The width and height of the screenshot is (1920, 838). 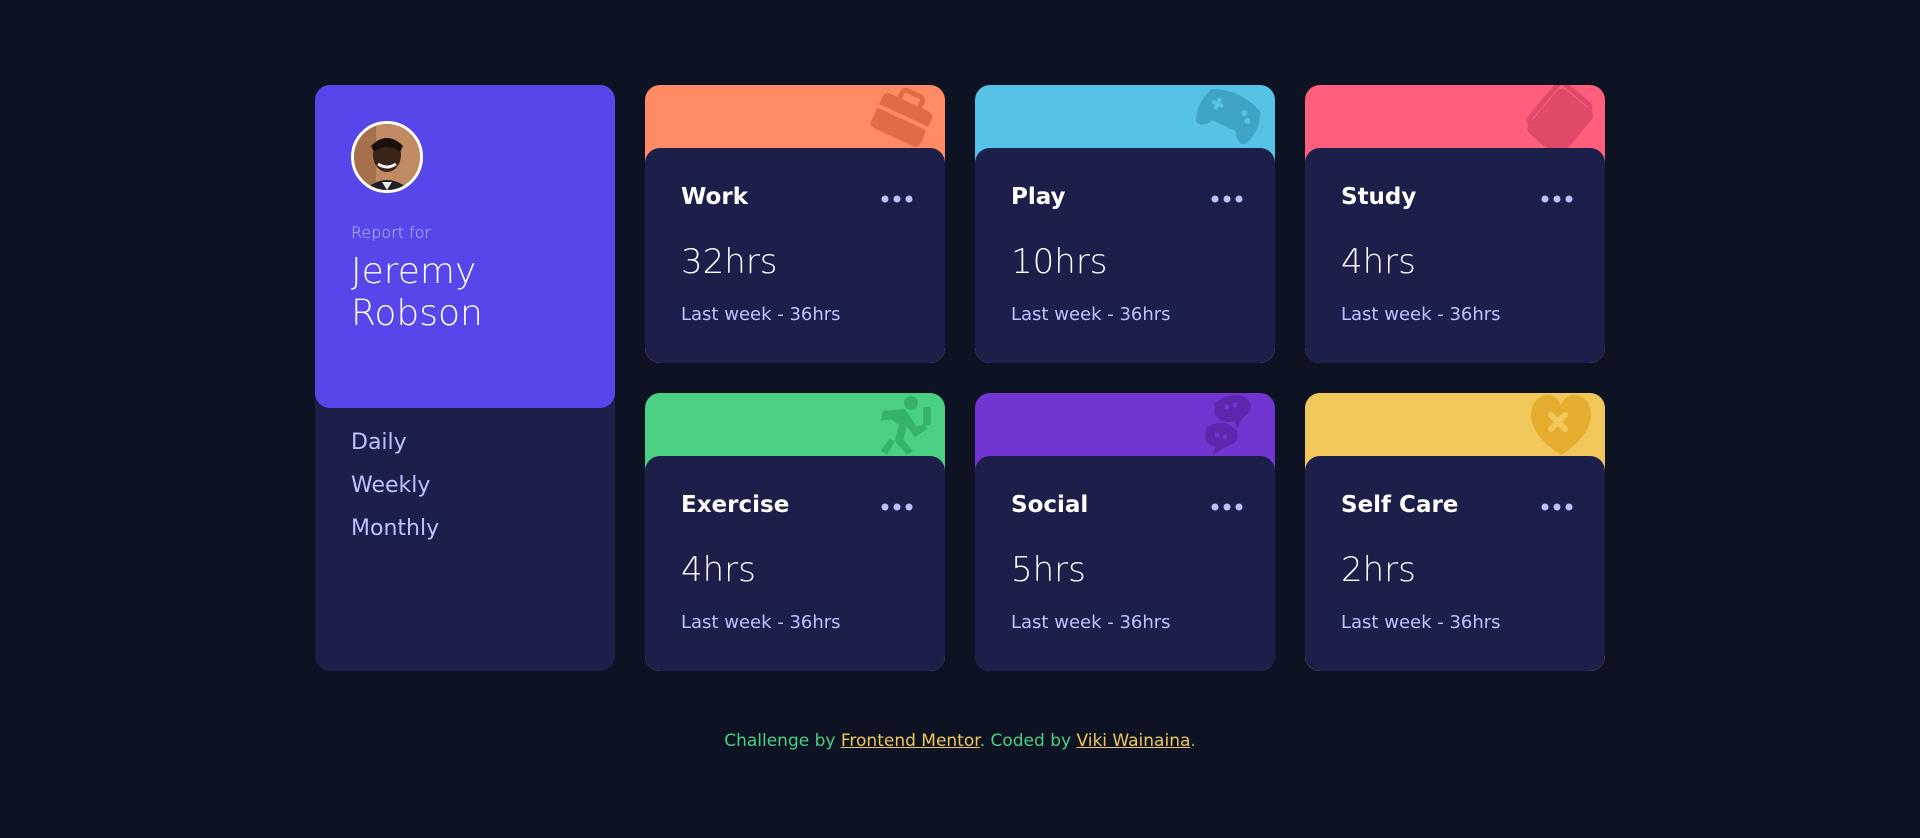 I want to click on card-body: Social 5hrs Last week - 36hrs, so click(x=1125, y=563).